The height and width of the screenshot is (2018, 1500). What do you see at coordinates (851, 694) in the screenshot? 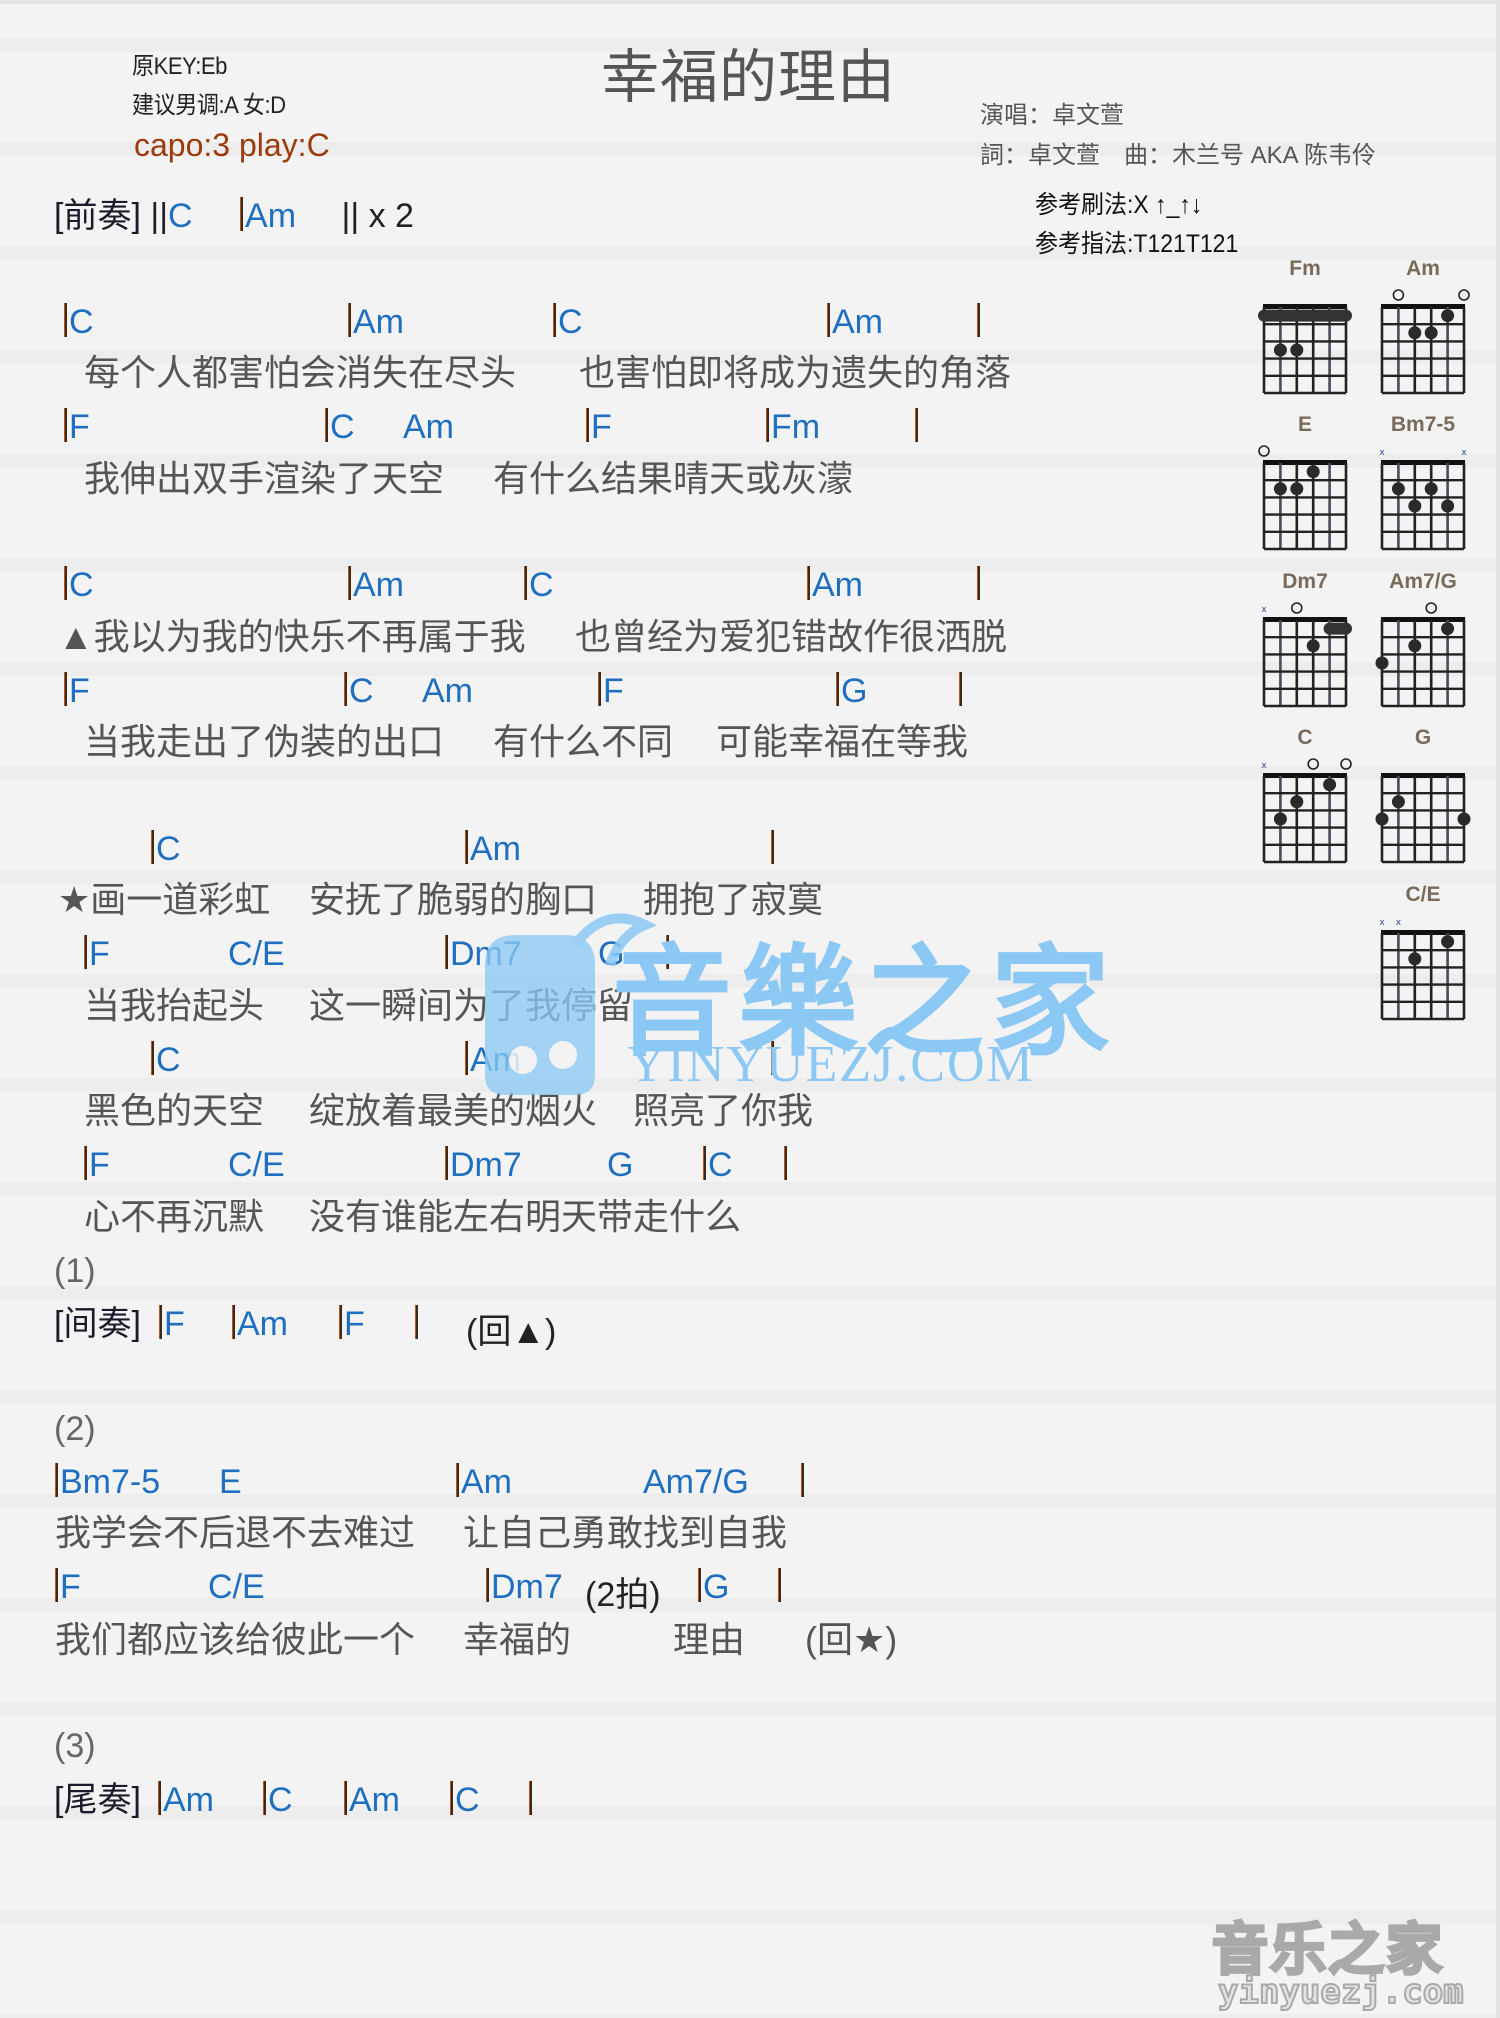
I see `chord-cell: G` at bounding box center [851, 694].